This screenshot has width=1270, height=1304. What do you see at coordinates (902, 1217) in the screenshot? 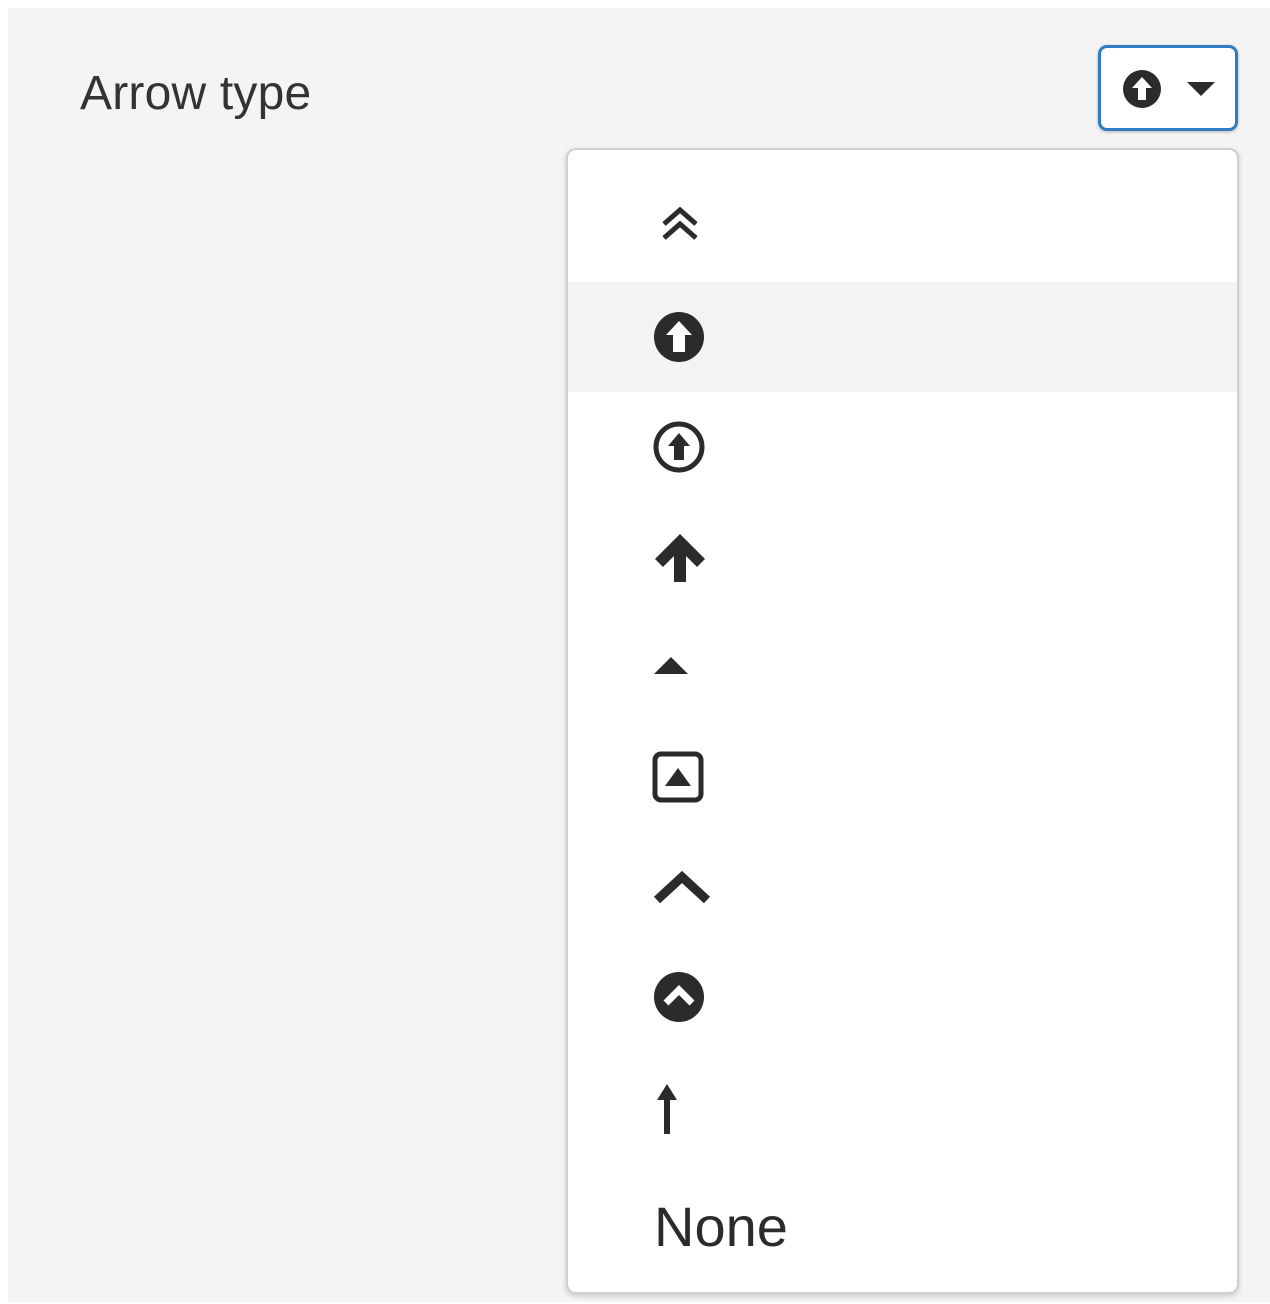
I see `option-none: None` at bounding box center [902, 1217].